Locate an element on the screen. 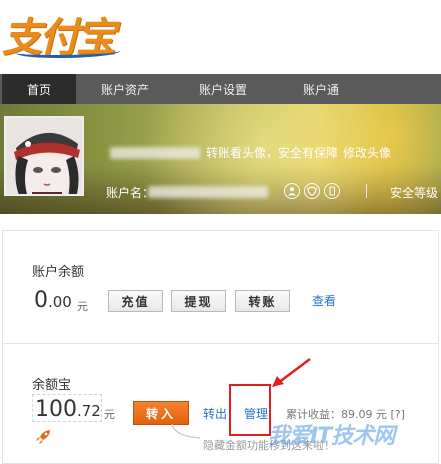 Image resolution: width=441 pixels, height=464 pixels. view-link: 查看 is located at coordinates (324, 300).